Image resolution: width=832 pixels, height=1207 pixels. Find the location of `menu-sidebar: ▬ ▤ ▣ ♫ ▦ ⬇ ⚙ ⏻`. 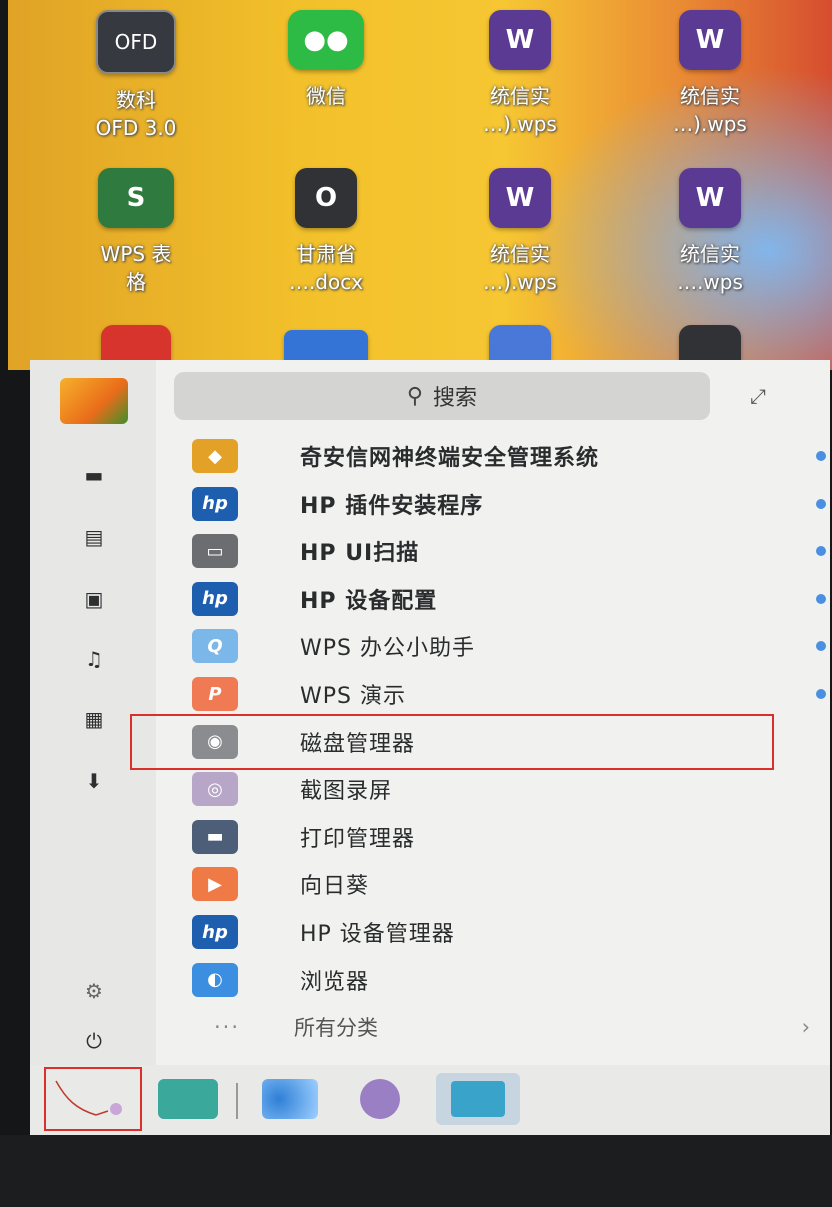

menu-sidebar: ▬ ▤ ▣ ♫ ▦ ⬇ ⚙ ⏻ is located at coordinates (93, 712).